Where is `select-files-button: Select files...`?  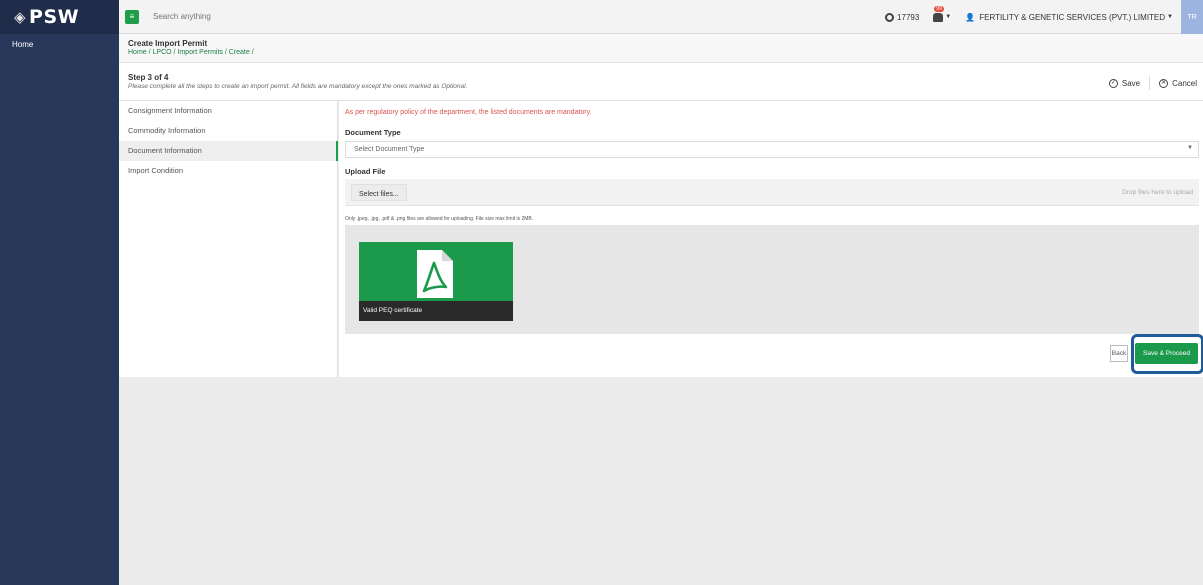
select-files-button: Select files... is located at coordinates (379, 192).